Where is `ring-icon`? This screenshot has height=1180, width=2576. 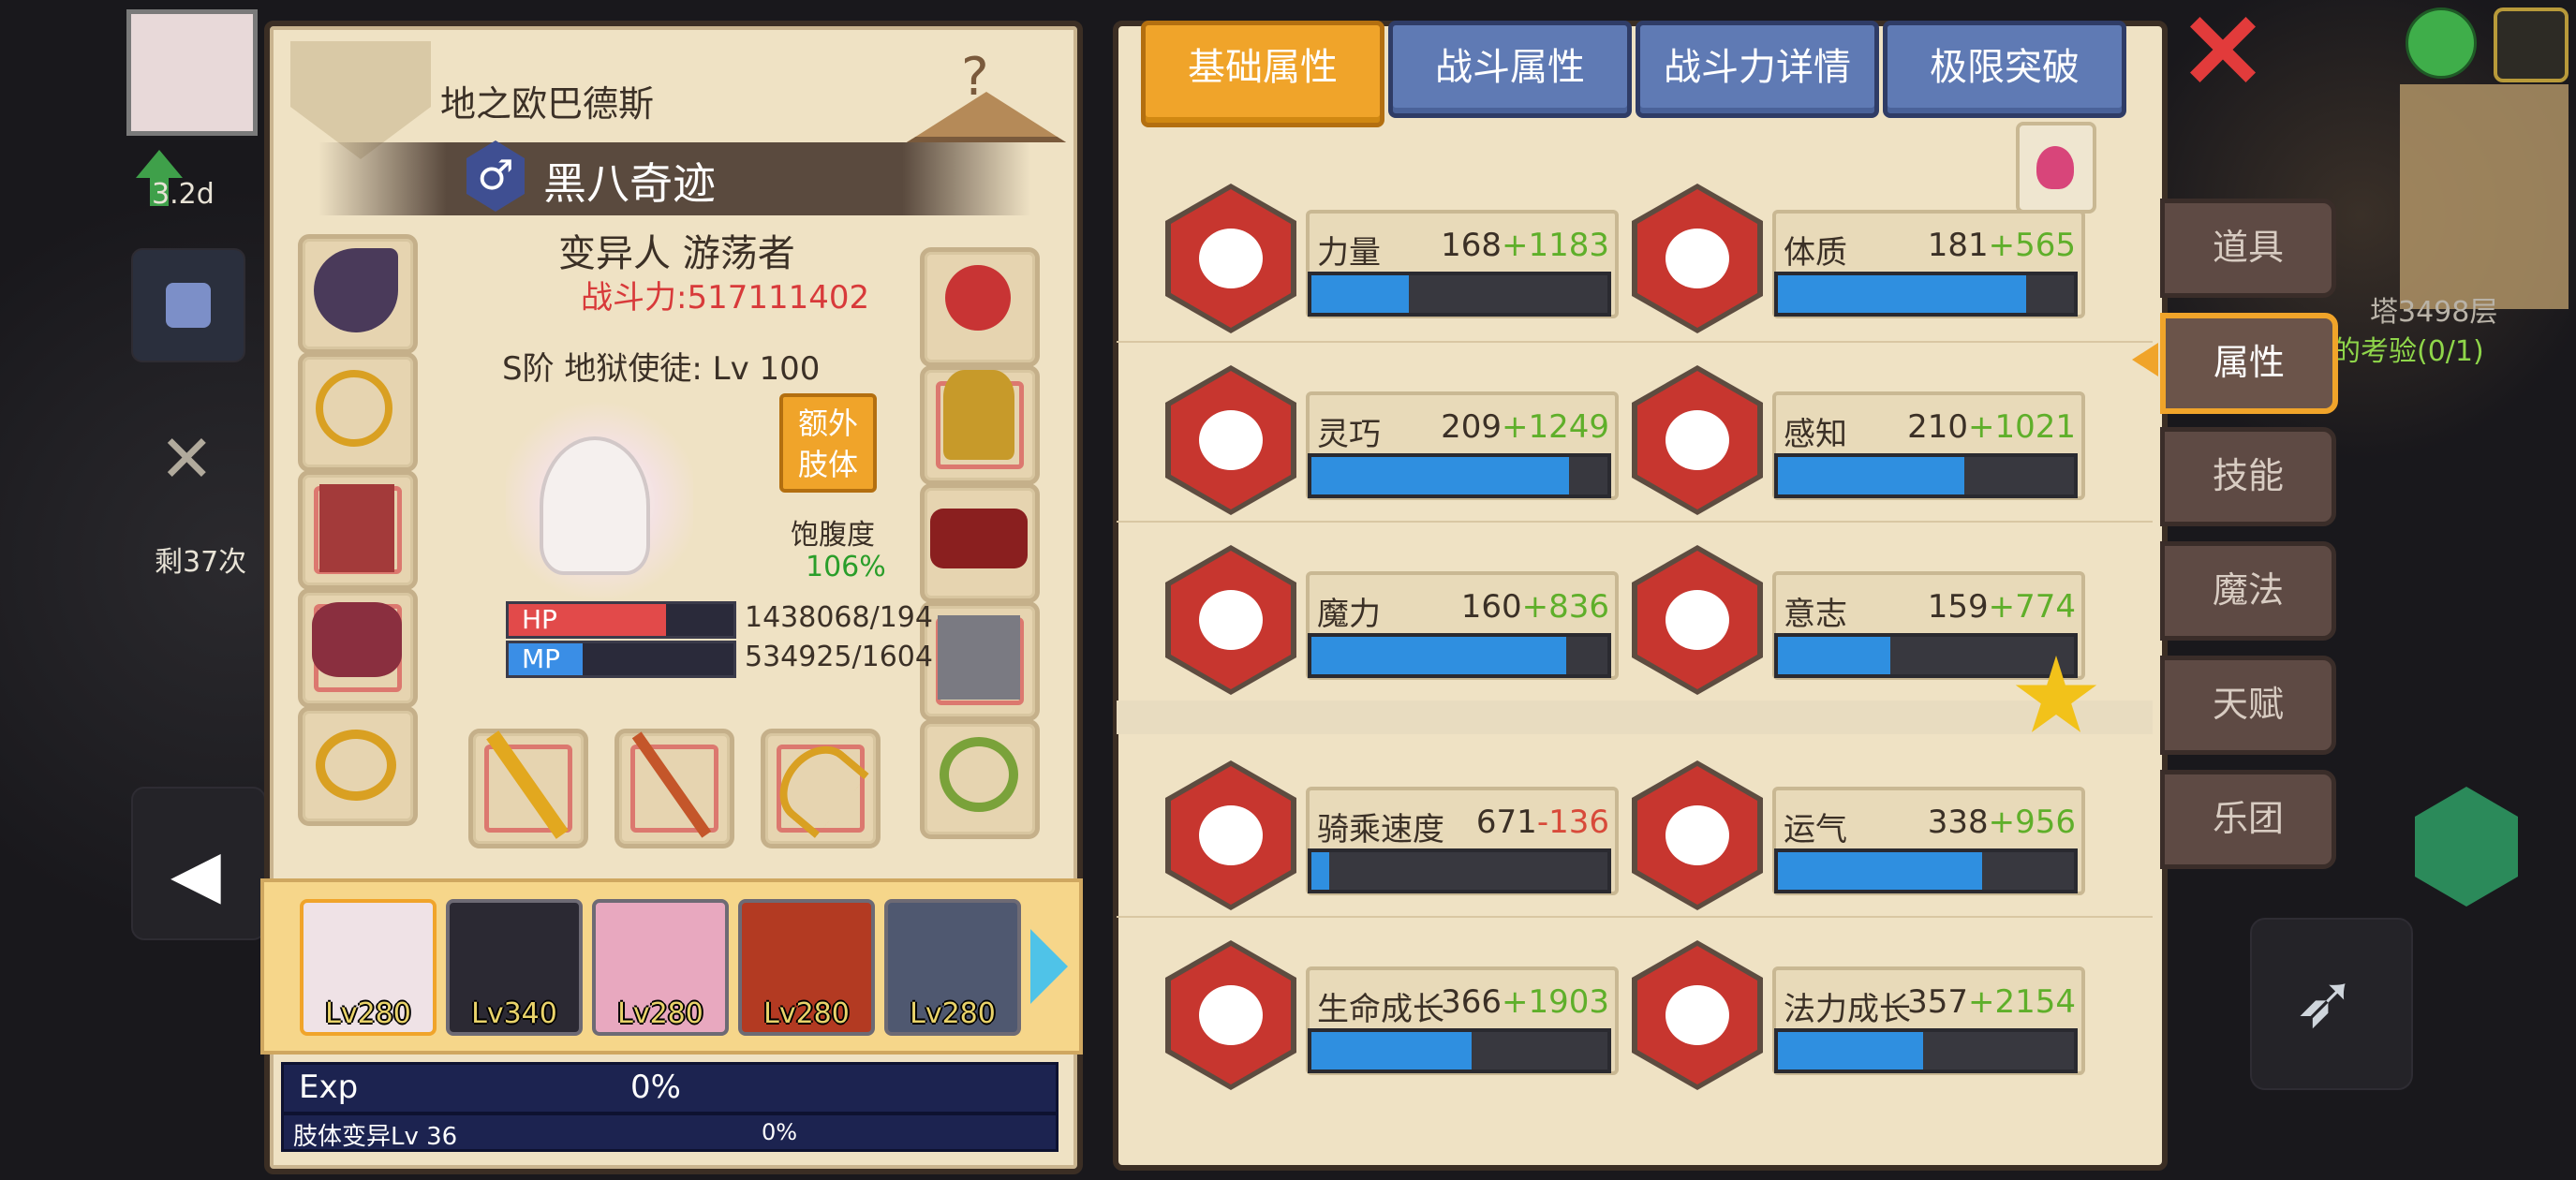 ring-icon is located at coordinates (356, 765).